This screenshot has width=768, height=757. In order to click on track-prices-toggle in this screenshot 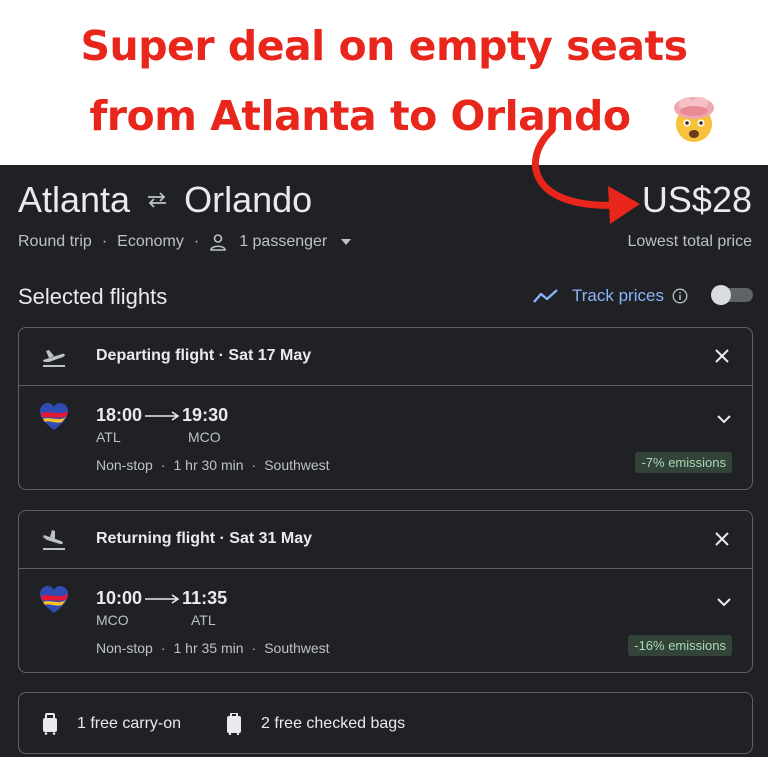, I will do `click(732, 295)`.